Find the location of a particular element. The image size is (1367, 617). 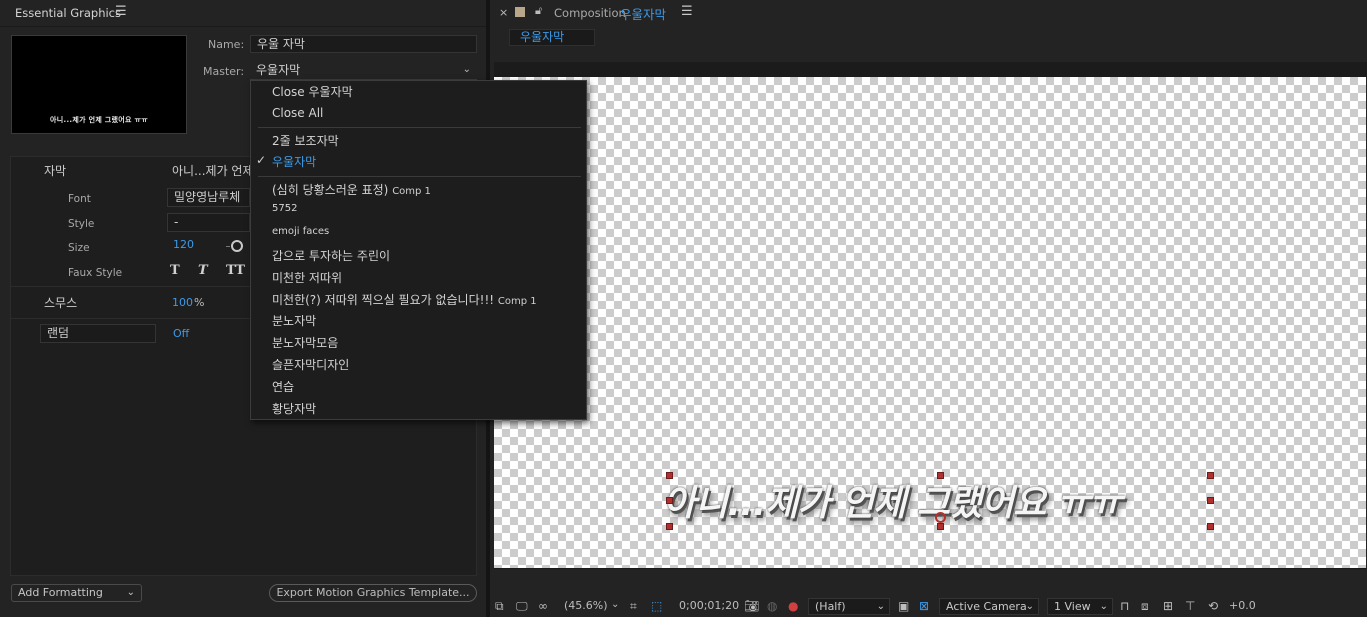

smooth-value: 100 is located at coordinates (182, 302).